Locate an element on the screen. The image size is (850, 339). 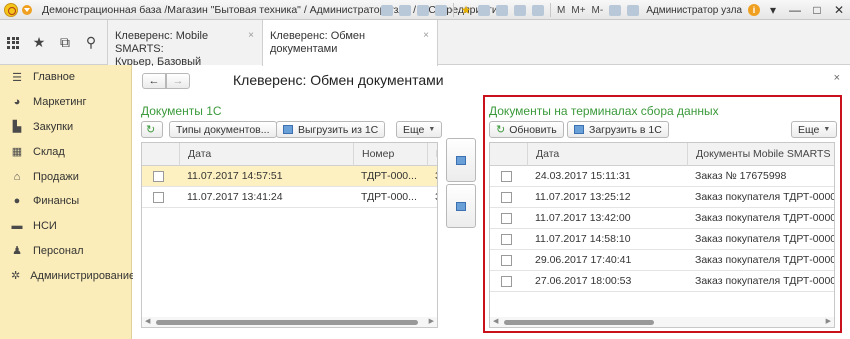
refresh-left-button: ↻ is located at coordinates (152, 129).